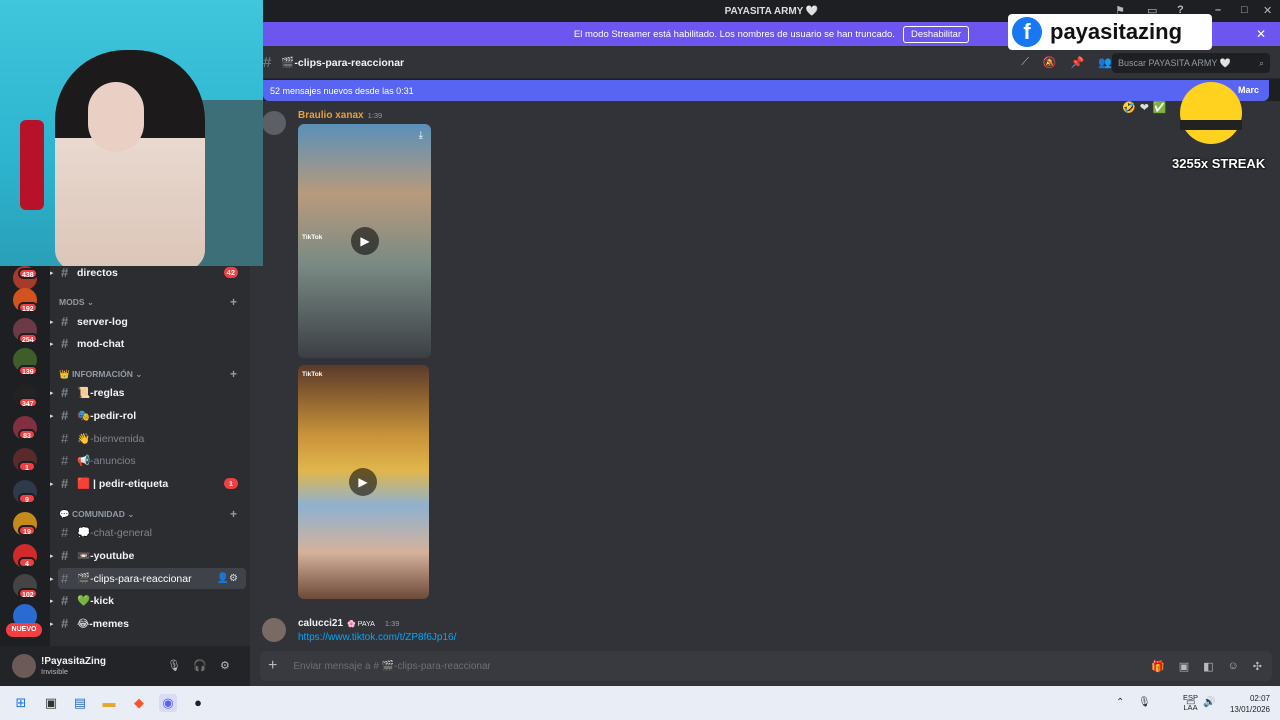 The width and height of the screenshot is (1280, 720). What do you see at coordinates (1244, 10) in the screenshot?
I see `maximize-icon: □` at bounding box center [1244, 10].